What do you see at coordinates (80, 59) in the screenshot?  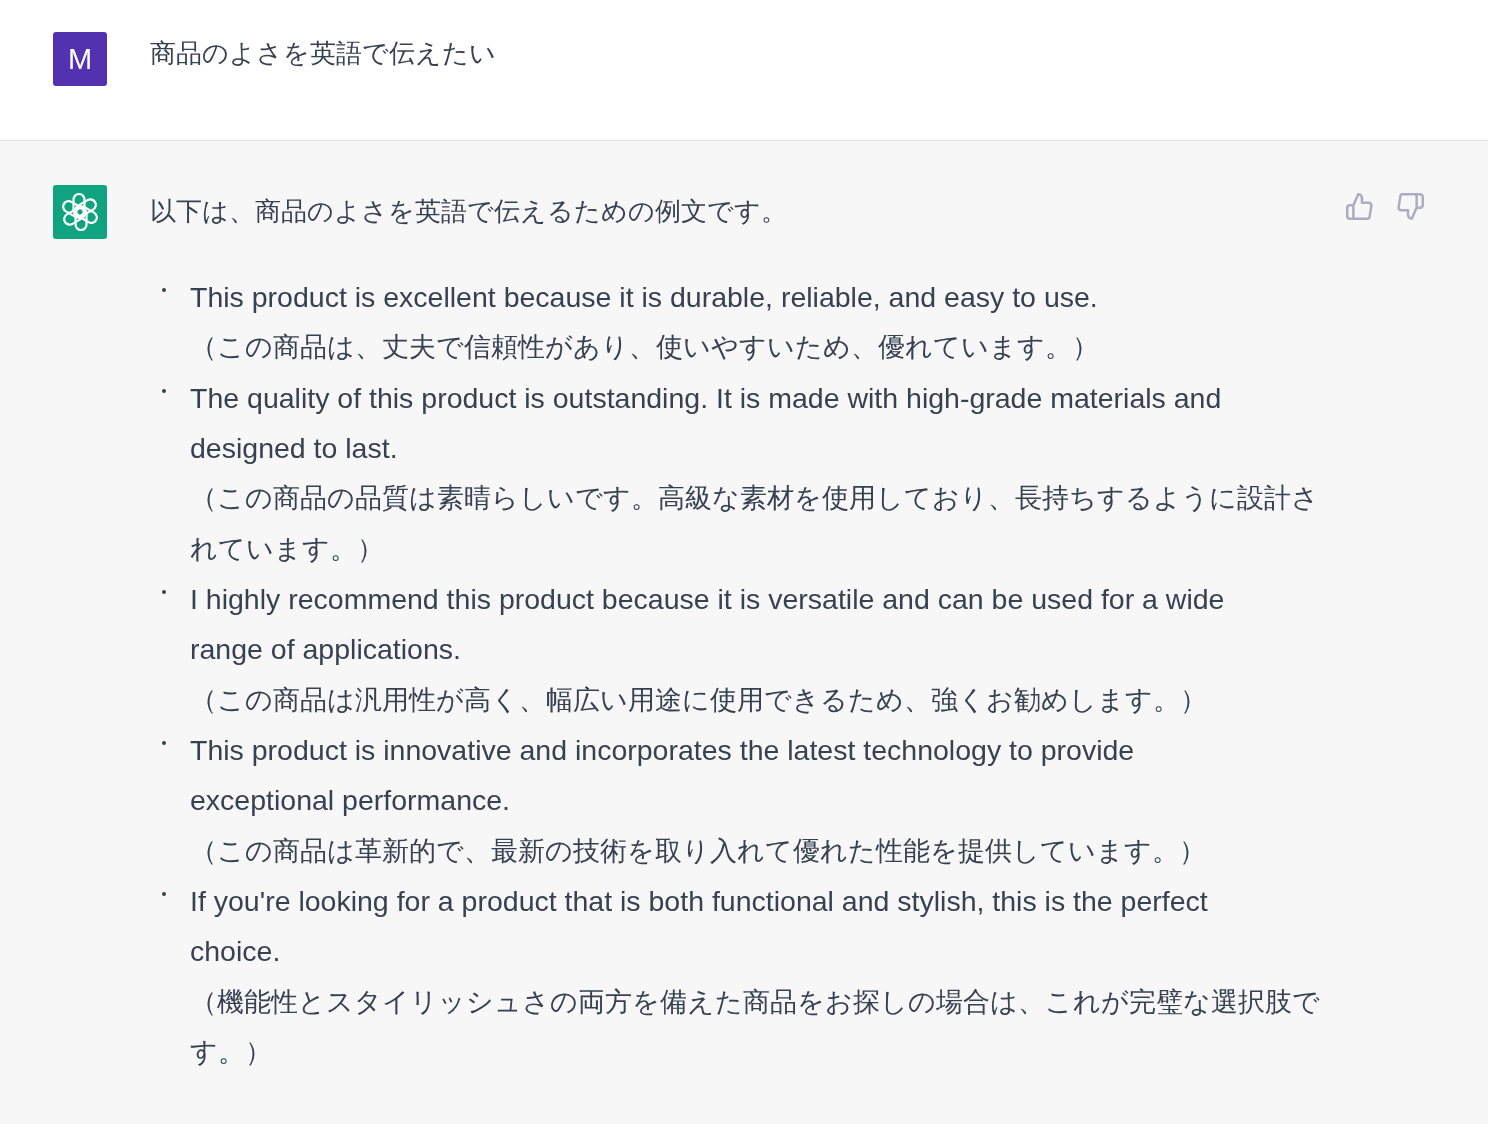 I see `user-avatar: M` at bounding box center [80, 59].